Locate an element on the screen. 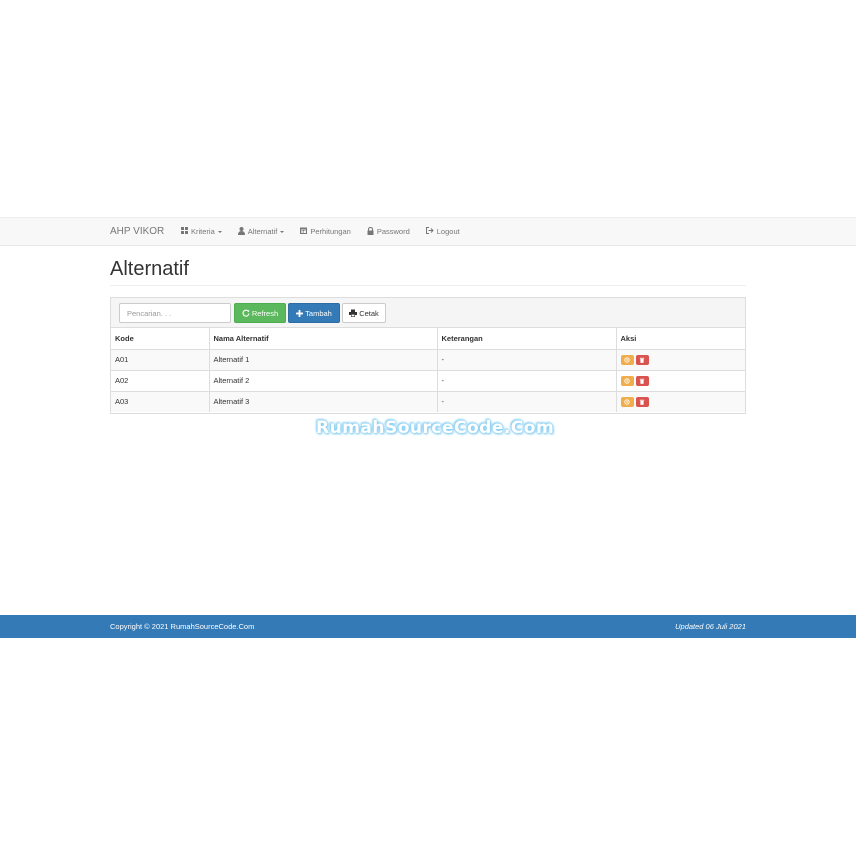 The height and width of the screenshot is (856, 856). nav-item-perhitungan: Perhitungan is located at coordinates (325, 231).